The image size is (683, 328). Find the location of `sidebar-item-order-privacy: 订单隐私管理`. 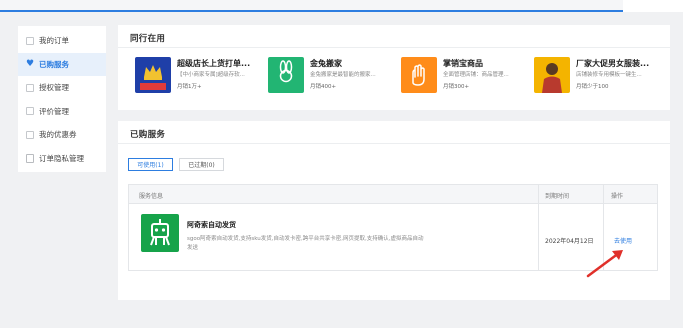

sidebar-item-order-privacy: 订单隐私管理 is located at coordinates (62, 159).